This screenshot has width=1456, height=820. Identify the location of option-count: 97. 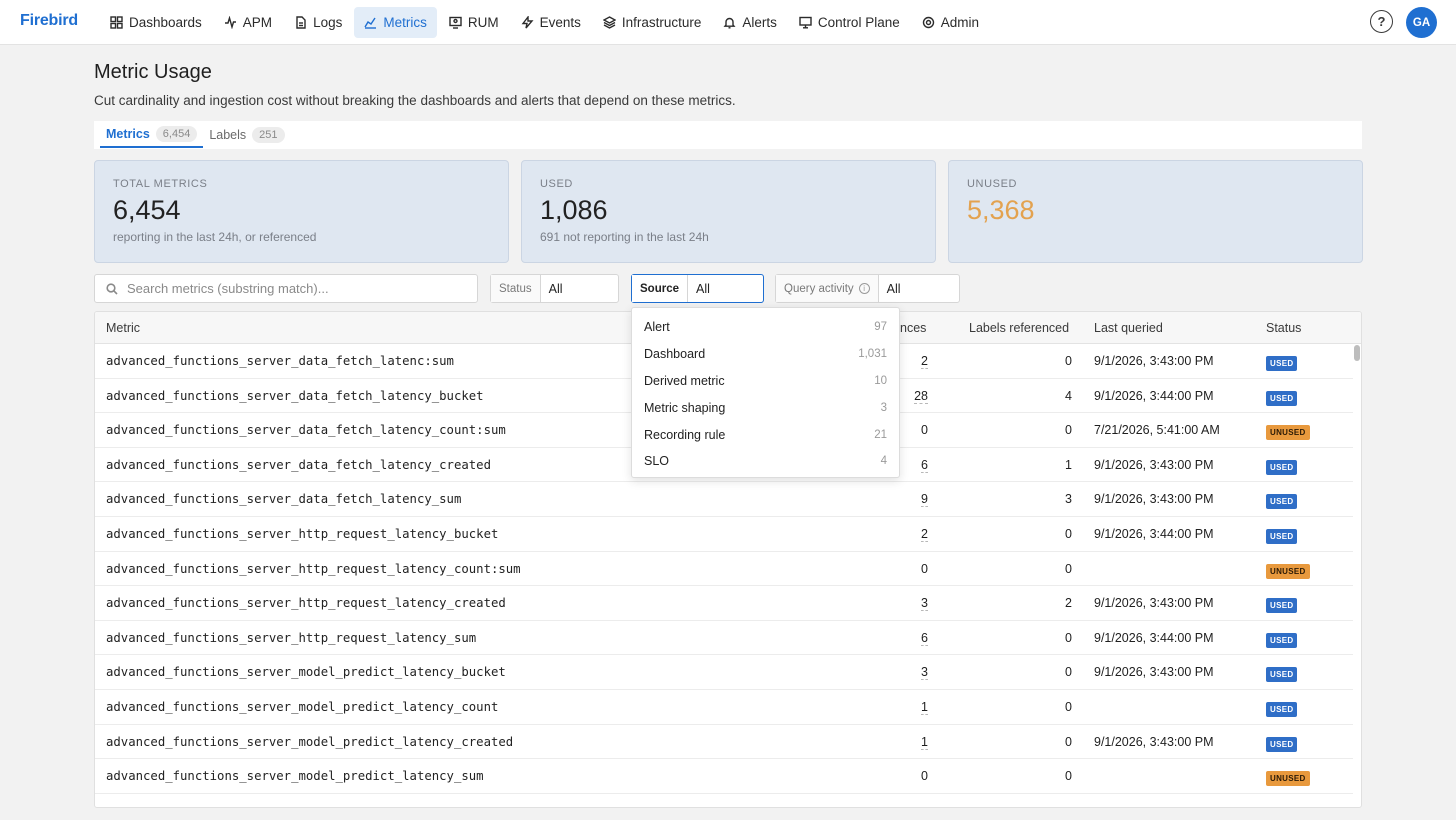
(880, 327).